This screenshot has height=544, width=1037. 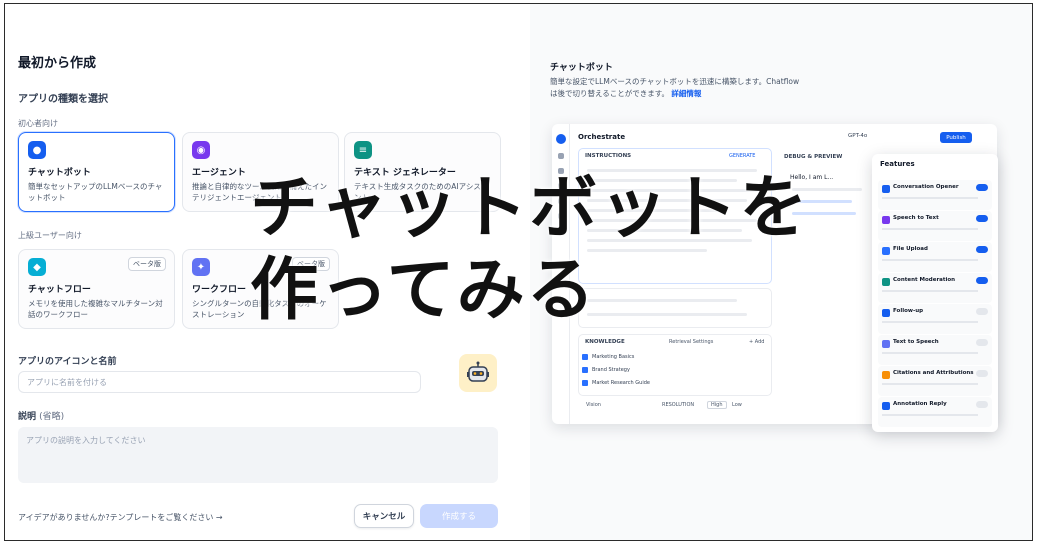 I want to click on card-desc: メモリを使用した複雑なマルチターン対話のワークフロー, so click(x=95, y=309).